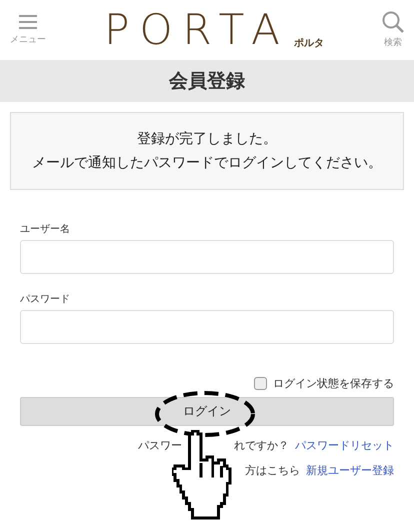  Describe the element at coordinates (207, 139) in the screenshot. I see `message-text: 登録が完了しました。` at that location.